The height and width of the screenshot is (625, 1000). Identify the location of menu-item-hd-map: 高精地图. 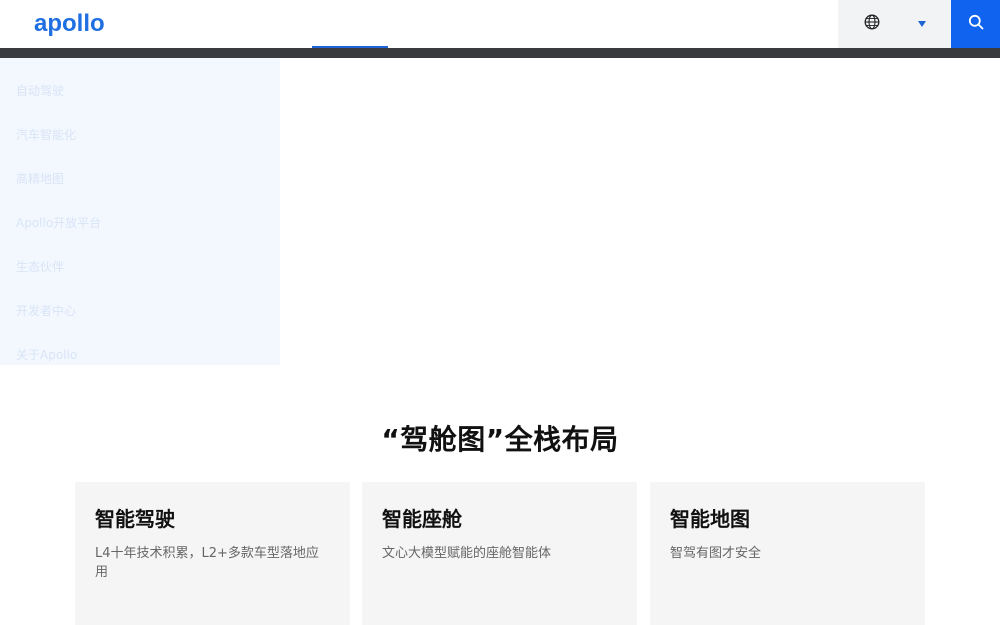
(140, 178).